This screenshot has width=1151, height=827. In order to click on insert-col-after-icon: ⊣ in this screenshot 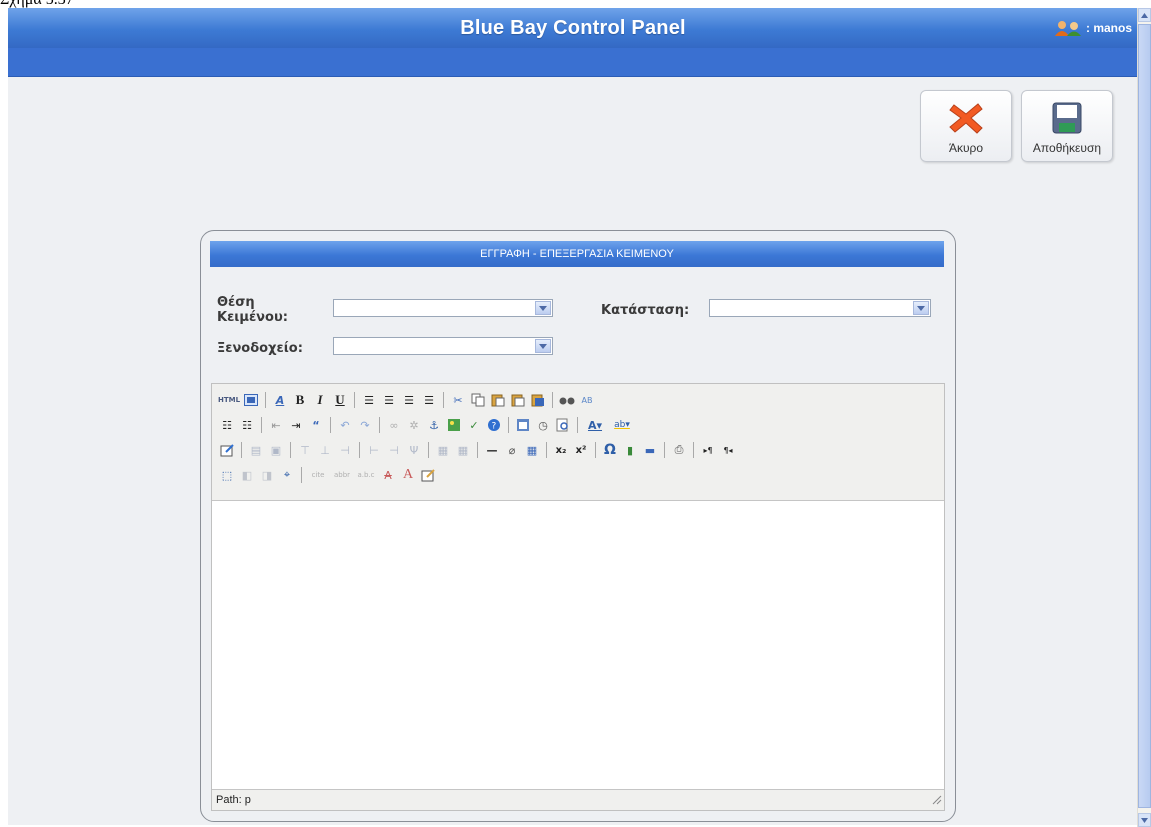, I will do `click(394, 450)`.